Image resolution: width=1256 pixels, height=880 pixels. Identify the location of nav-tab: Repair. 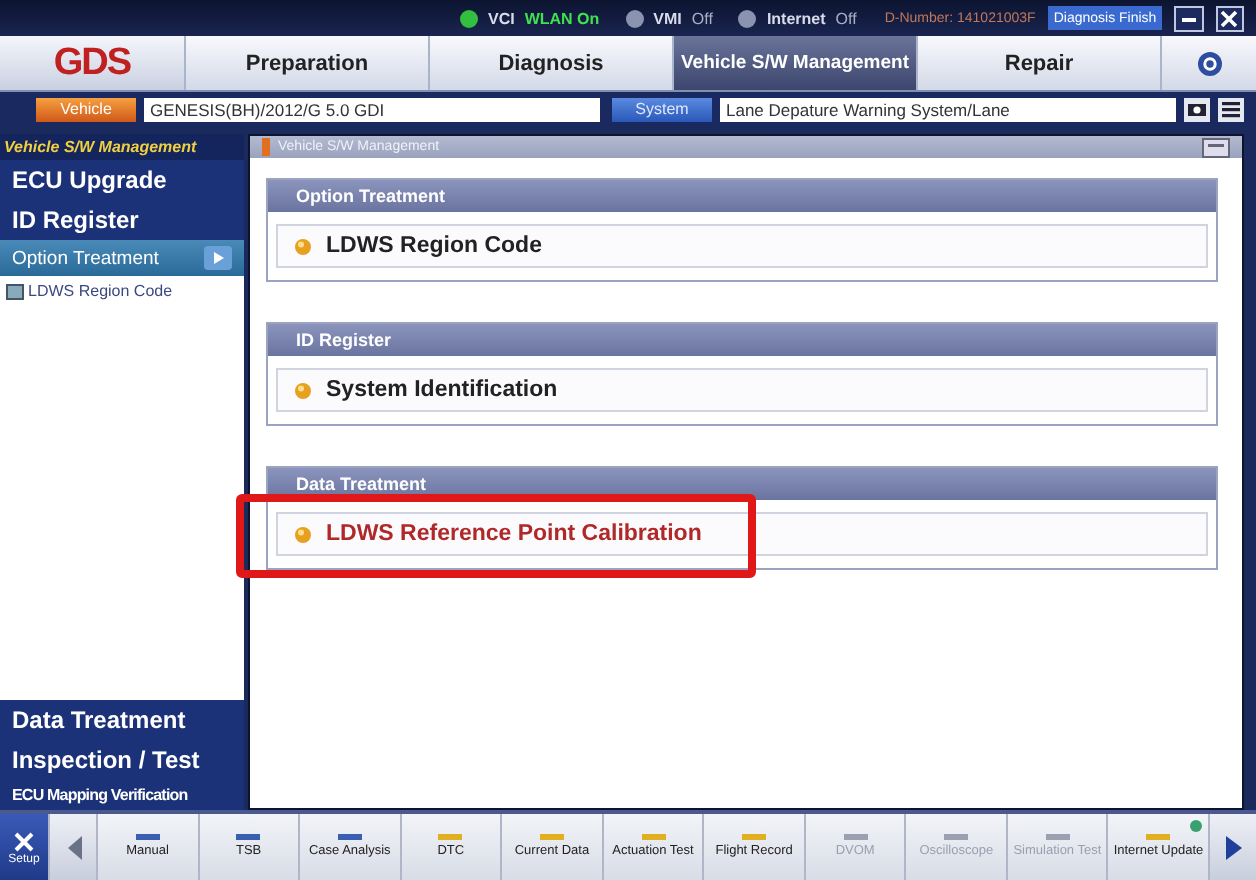
(1038, 63).